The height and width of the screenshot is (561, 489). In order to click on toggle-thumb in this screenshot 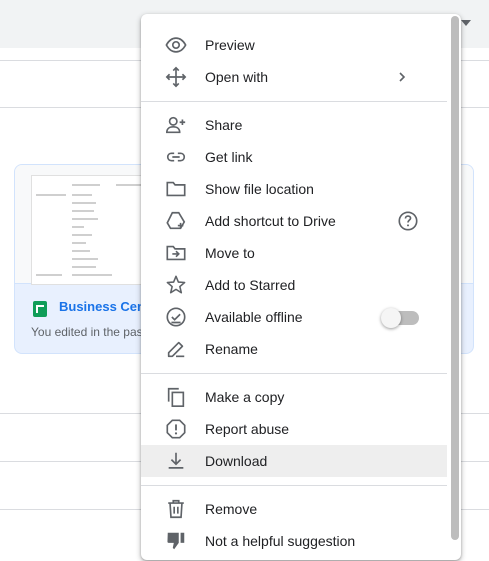, I will do `click(391, 318)`.